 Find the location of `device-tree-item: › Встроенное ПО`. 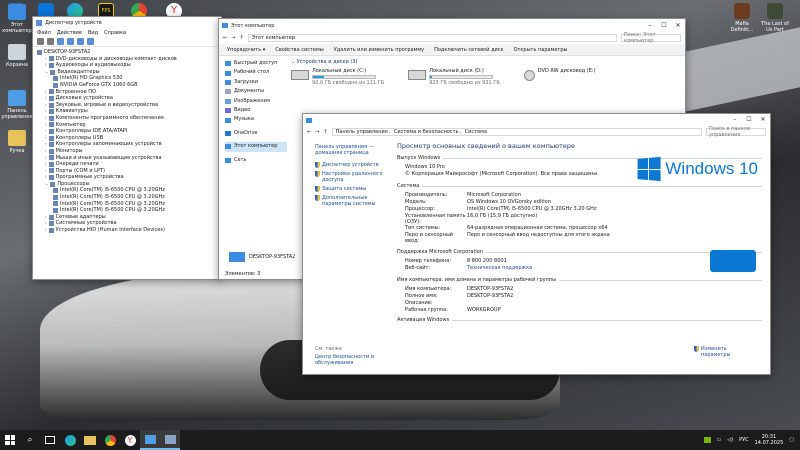

device-tree-item: › Встроенное ПО is located at coordinates (127, 92).